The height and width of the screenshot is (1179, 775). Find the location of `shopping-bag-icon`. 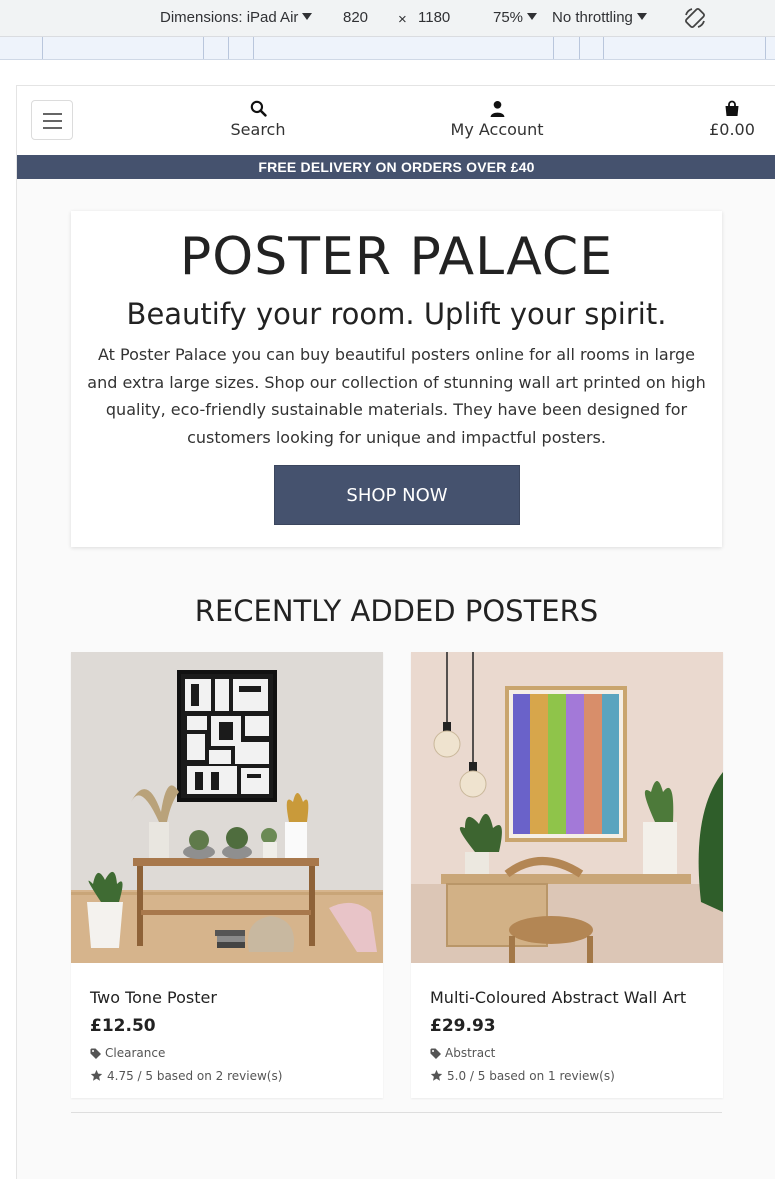

shopping-bag-icon is located at coordinates (732, 108).